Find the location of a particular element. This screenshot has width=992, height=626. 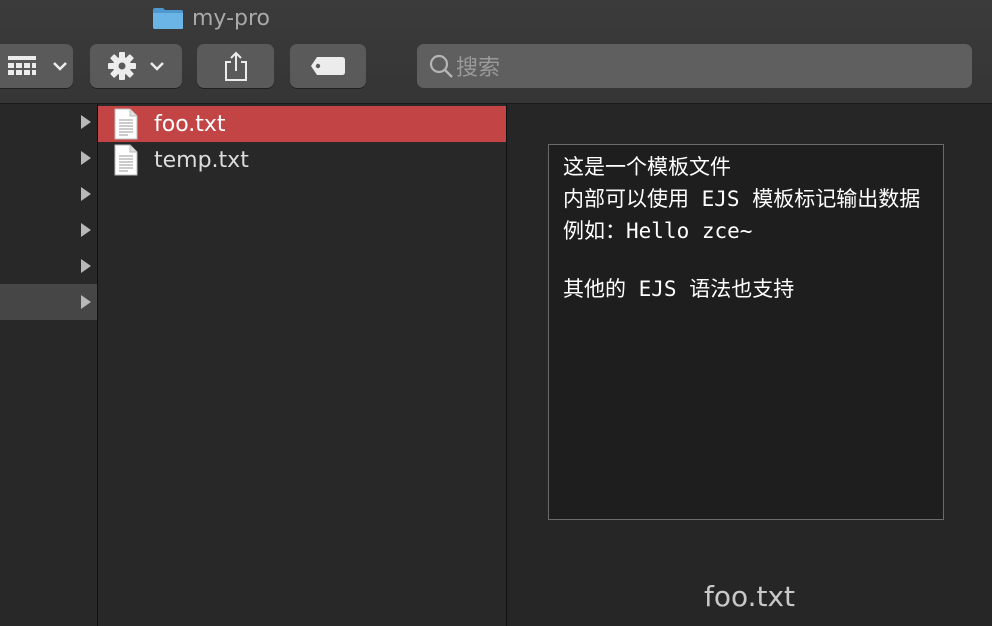

share-button is located at coordinates (235, 66).